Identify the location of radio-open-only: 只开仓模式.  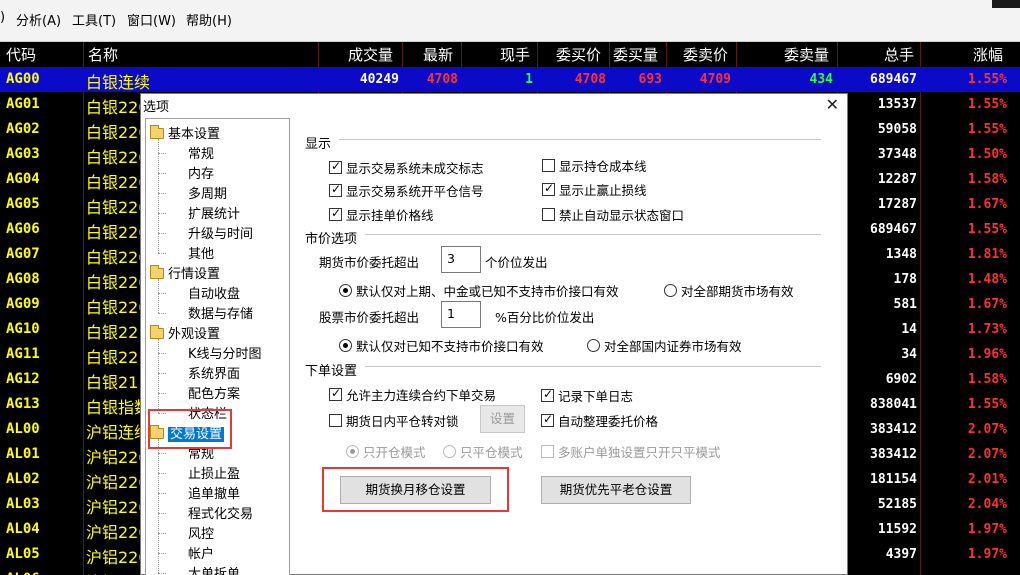
(386, 451).